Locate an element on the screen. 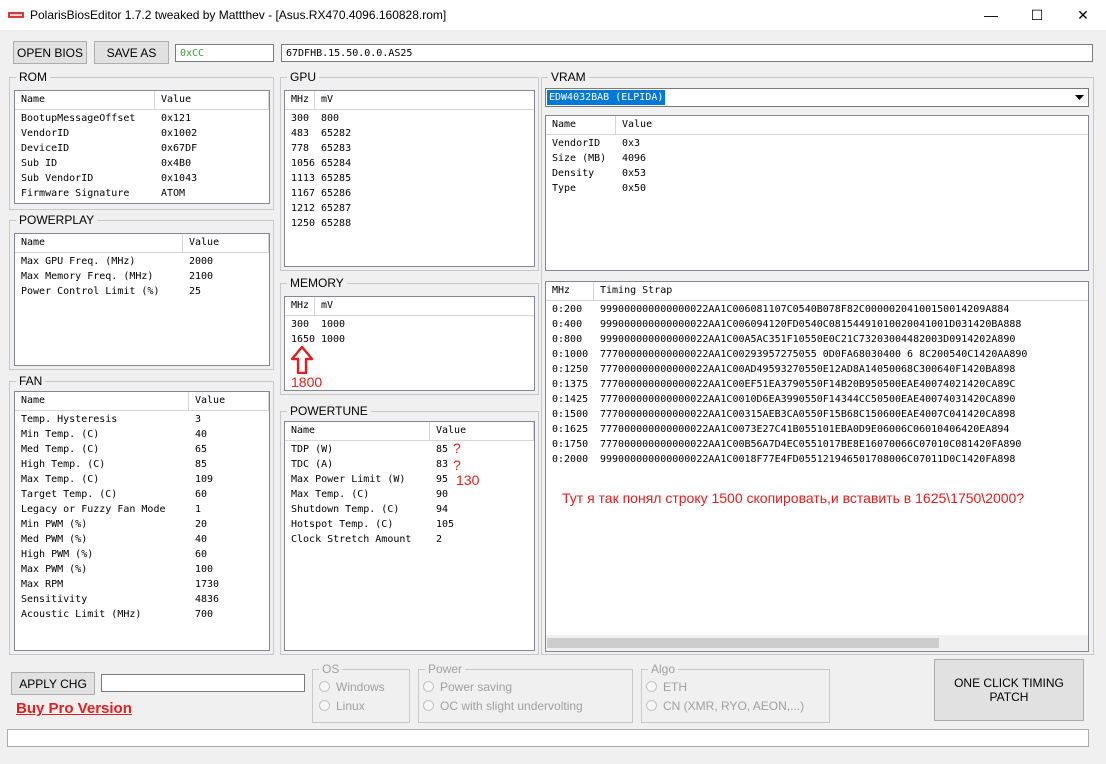  bios-part-number-field: 67DFHB.15.50.0.0.AS25 is located at coordinates (687, 53).